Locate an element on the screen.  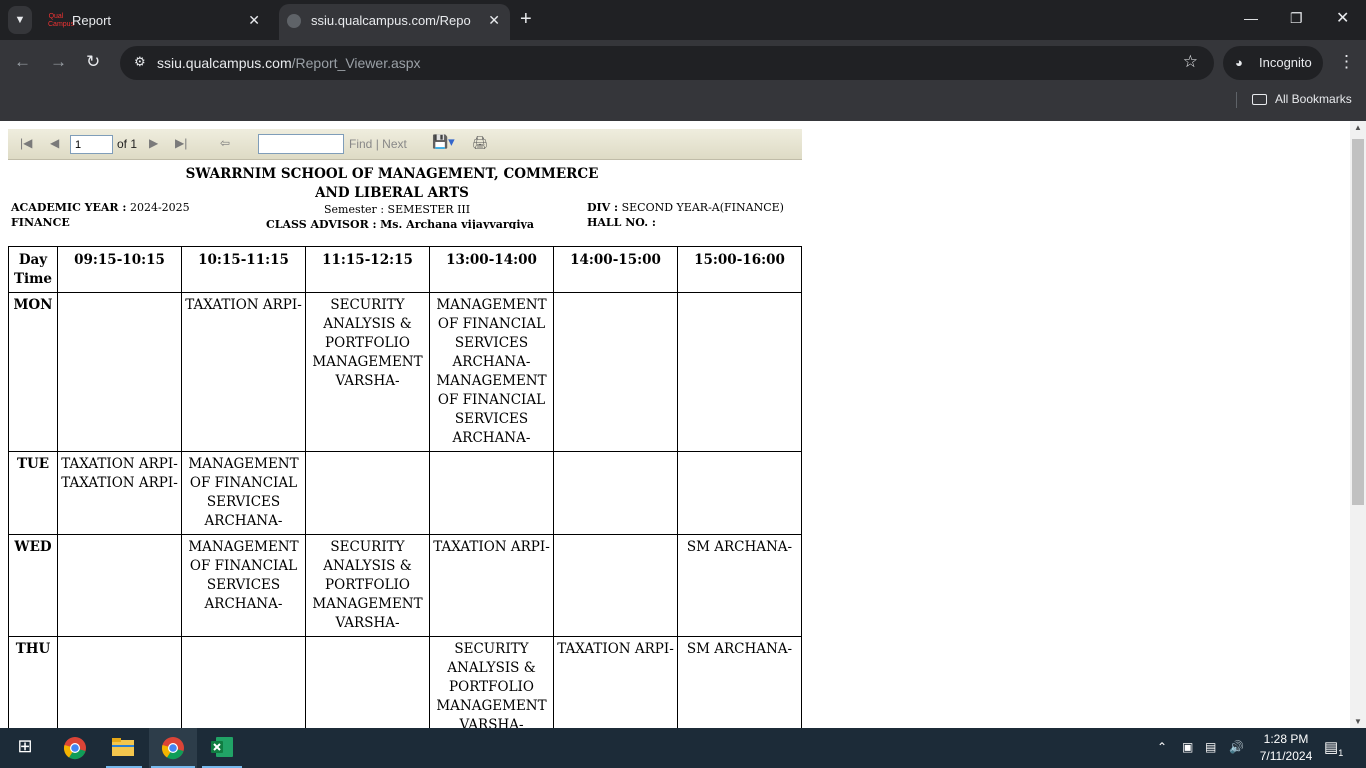
tab-report-viewer: ssiu.qualcampus.com/Report_Vi ✕ is located at coordinates (394, 22).